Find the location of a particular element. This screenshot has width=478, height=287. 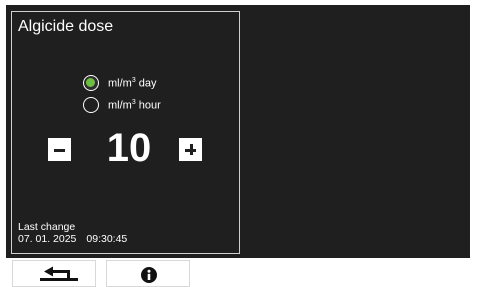

softkey-bar is located at coordinates (238, 273).